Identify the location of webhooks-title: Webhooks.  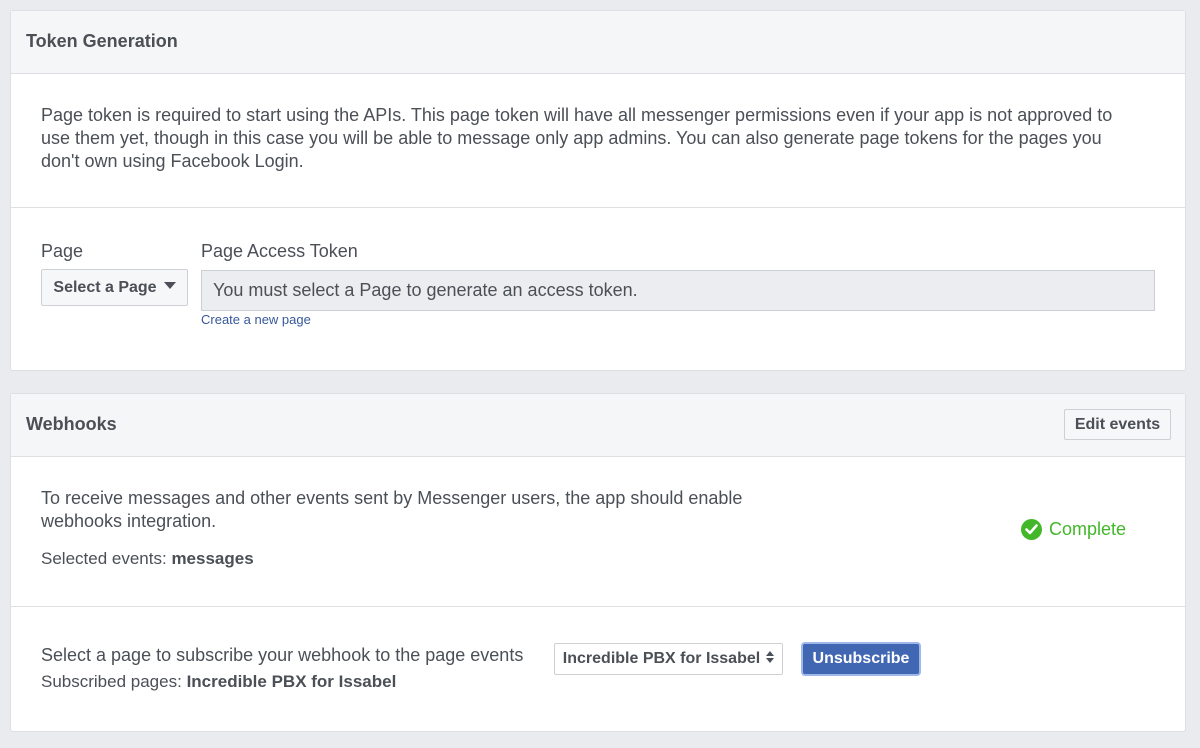
(71, 424).